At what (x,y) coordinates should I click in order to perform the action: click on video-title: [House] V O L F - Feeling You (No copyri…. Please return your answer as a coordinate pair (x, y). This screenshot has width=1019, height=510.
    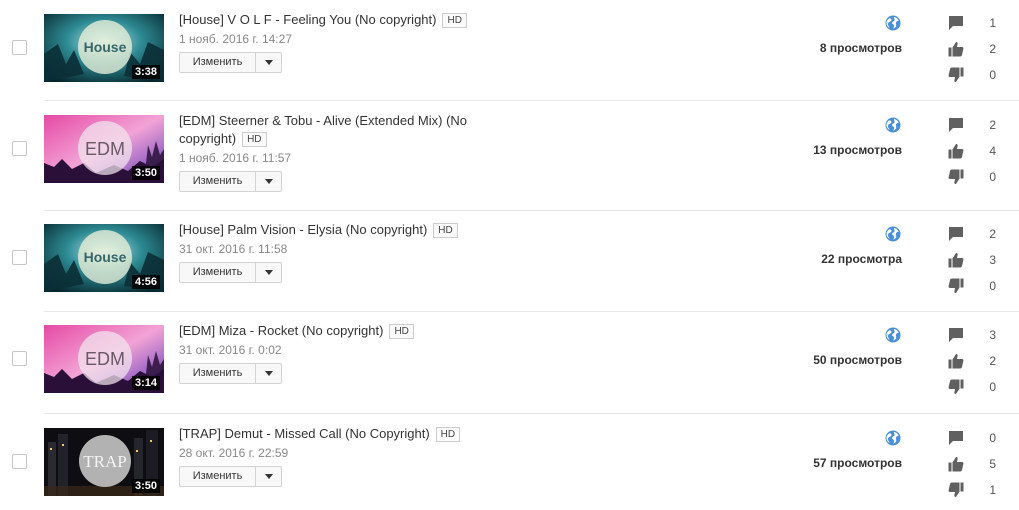
    Looking at the image, I should click on (307, 19).